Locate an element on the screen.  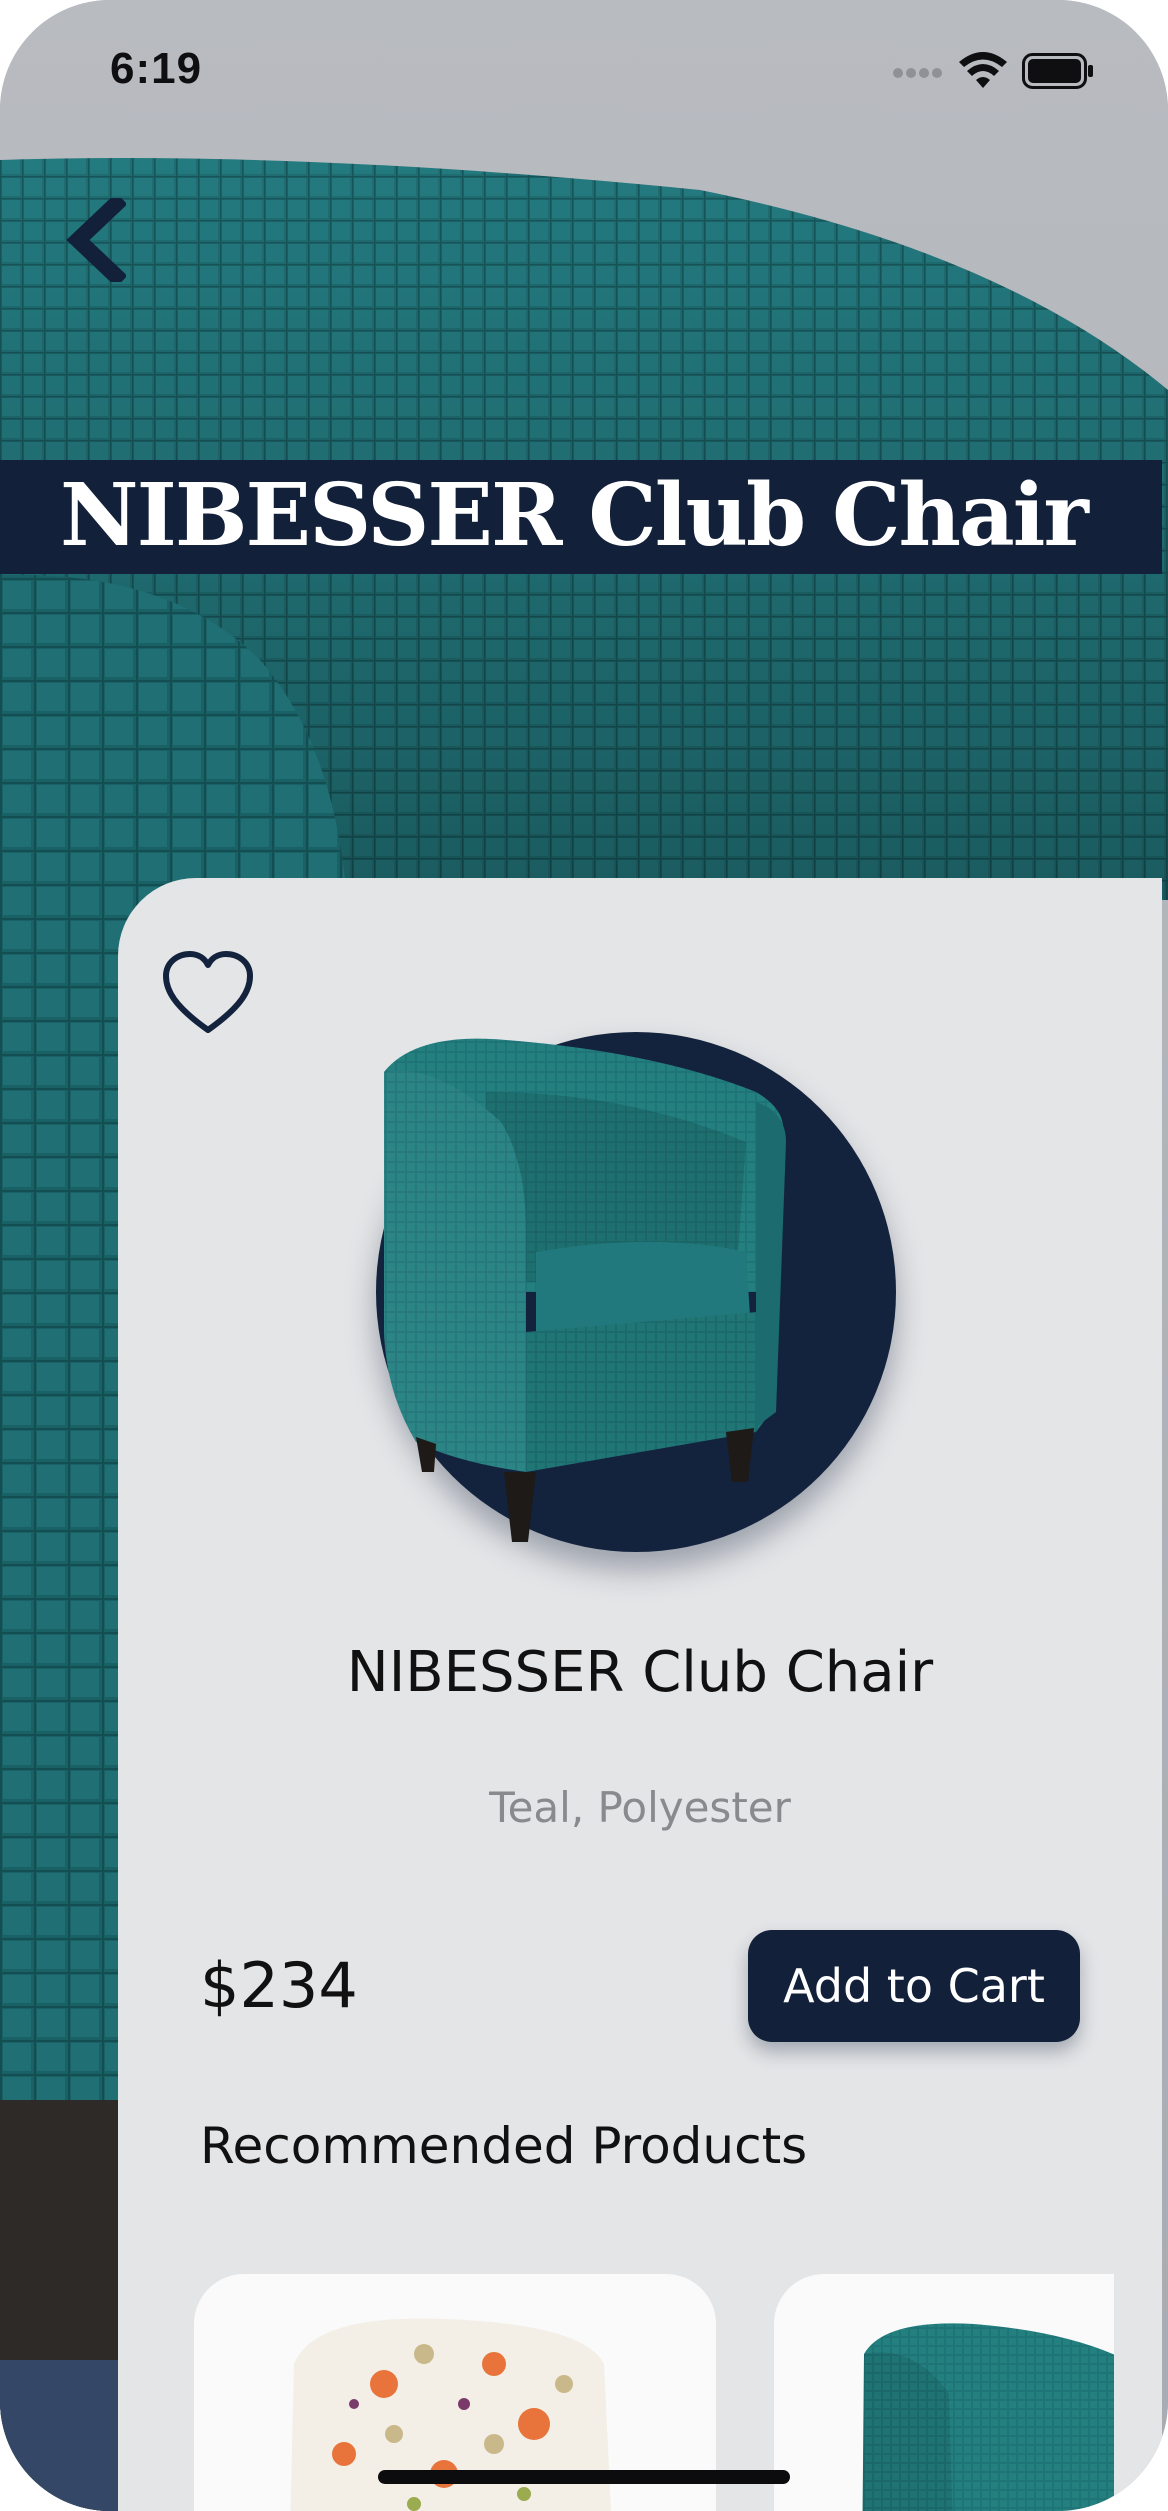
product-image is located at coordinates (646, 1292).